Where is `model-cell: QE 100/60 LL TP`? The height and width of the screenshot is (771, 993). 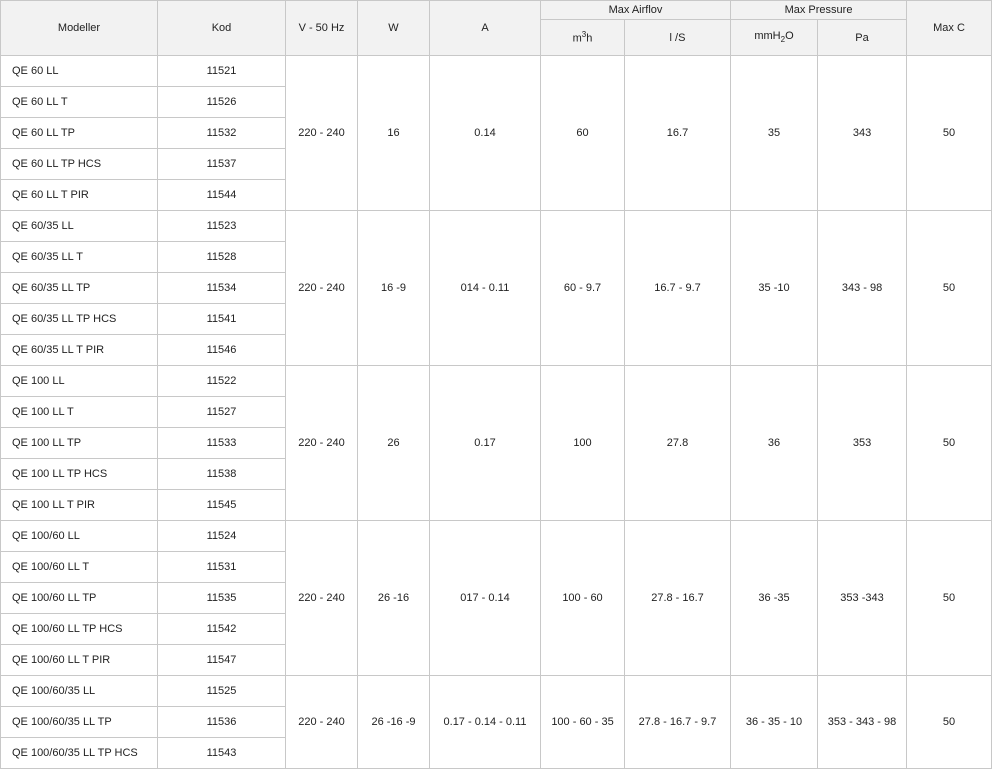 model-cell: QE 100/60 LL TP is located at coordinates (79, 598).